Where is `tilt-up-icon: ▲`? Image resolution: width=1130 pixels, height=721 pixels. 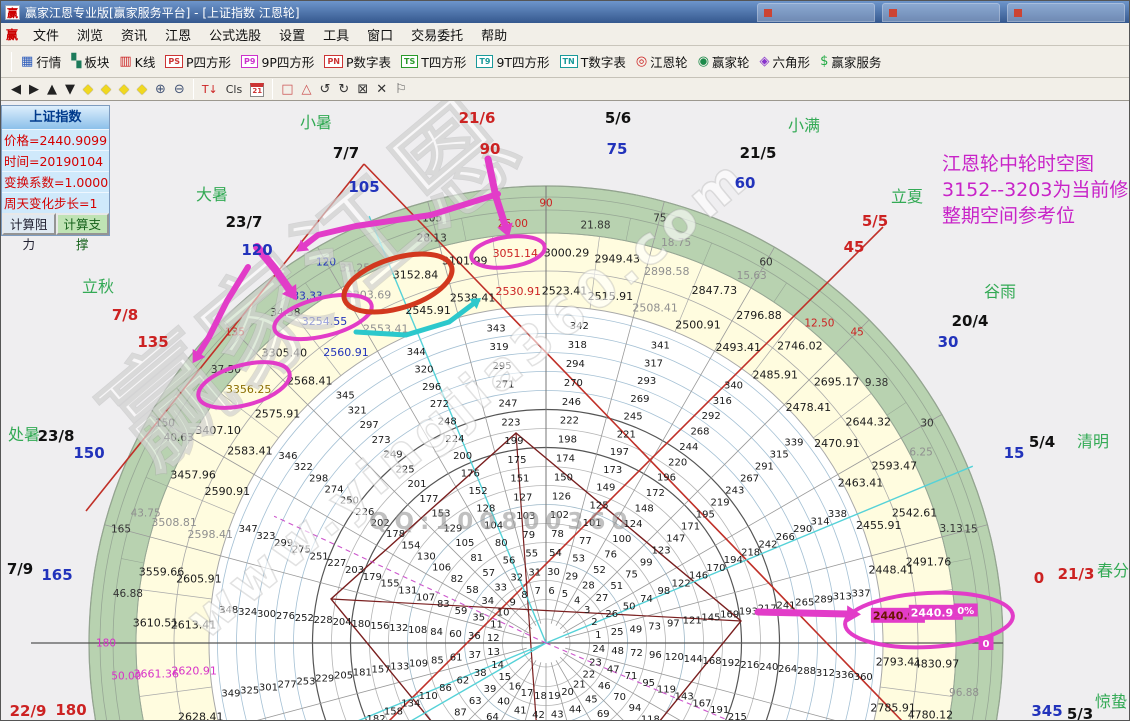
tilt-up-icon: ▲ is located at coordinates (52, 89).